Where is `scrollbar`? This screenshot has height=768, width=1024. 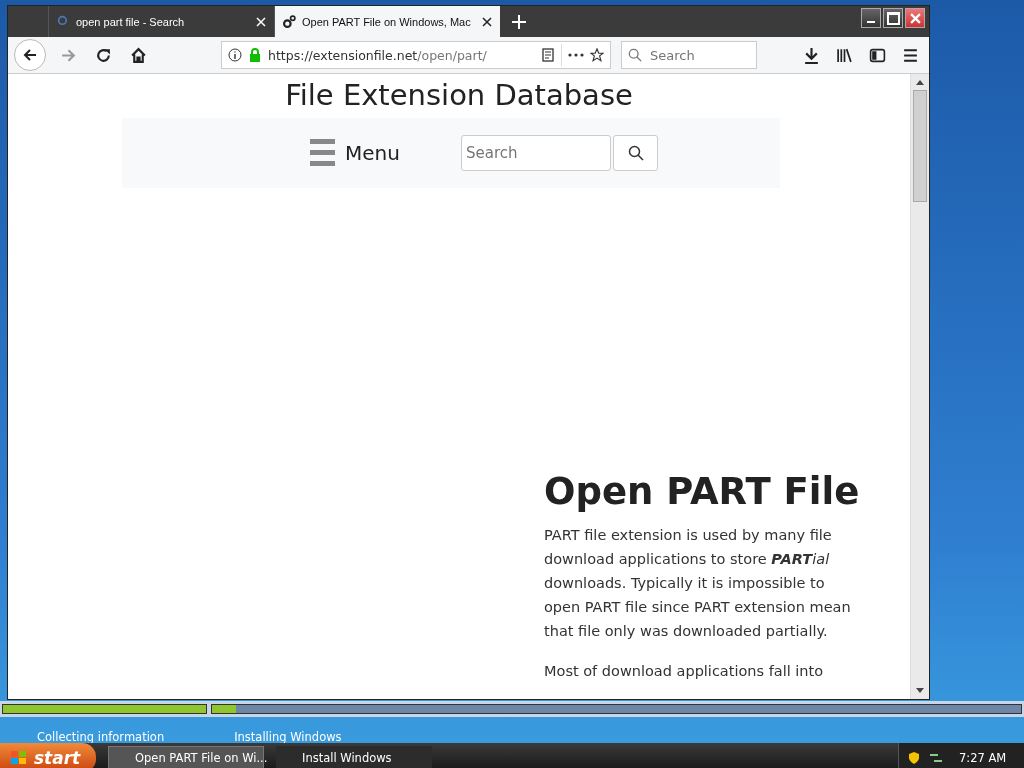 scrollbar is located at coordinates (919, 386).